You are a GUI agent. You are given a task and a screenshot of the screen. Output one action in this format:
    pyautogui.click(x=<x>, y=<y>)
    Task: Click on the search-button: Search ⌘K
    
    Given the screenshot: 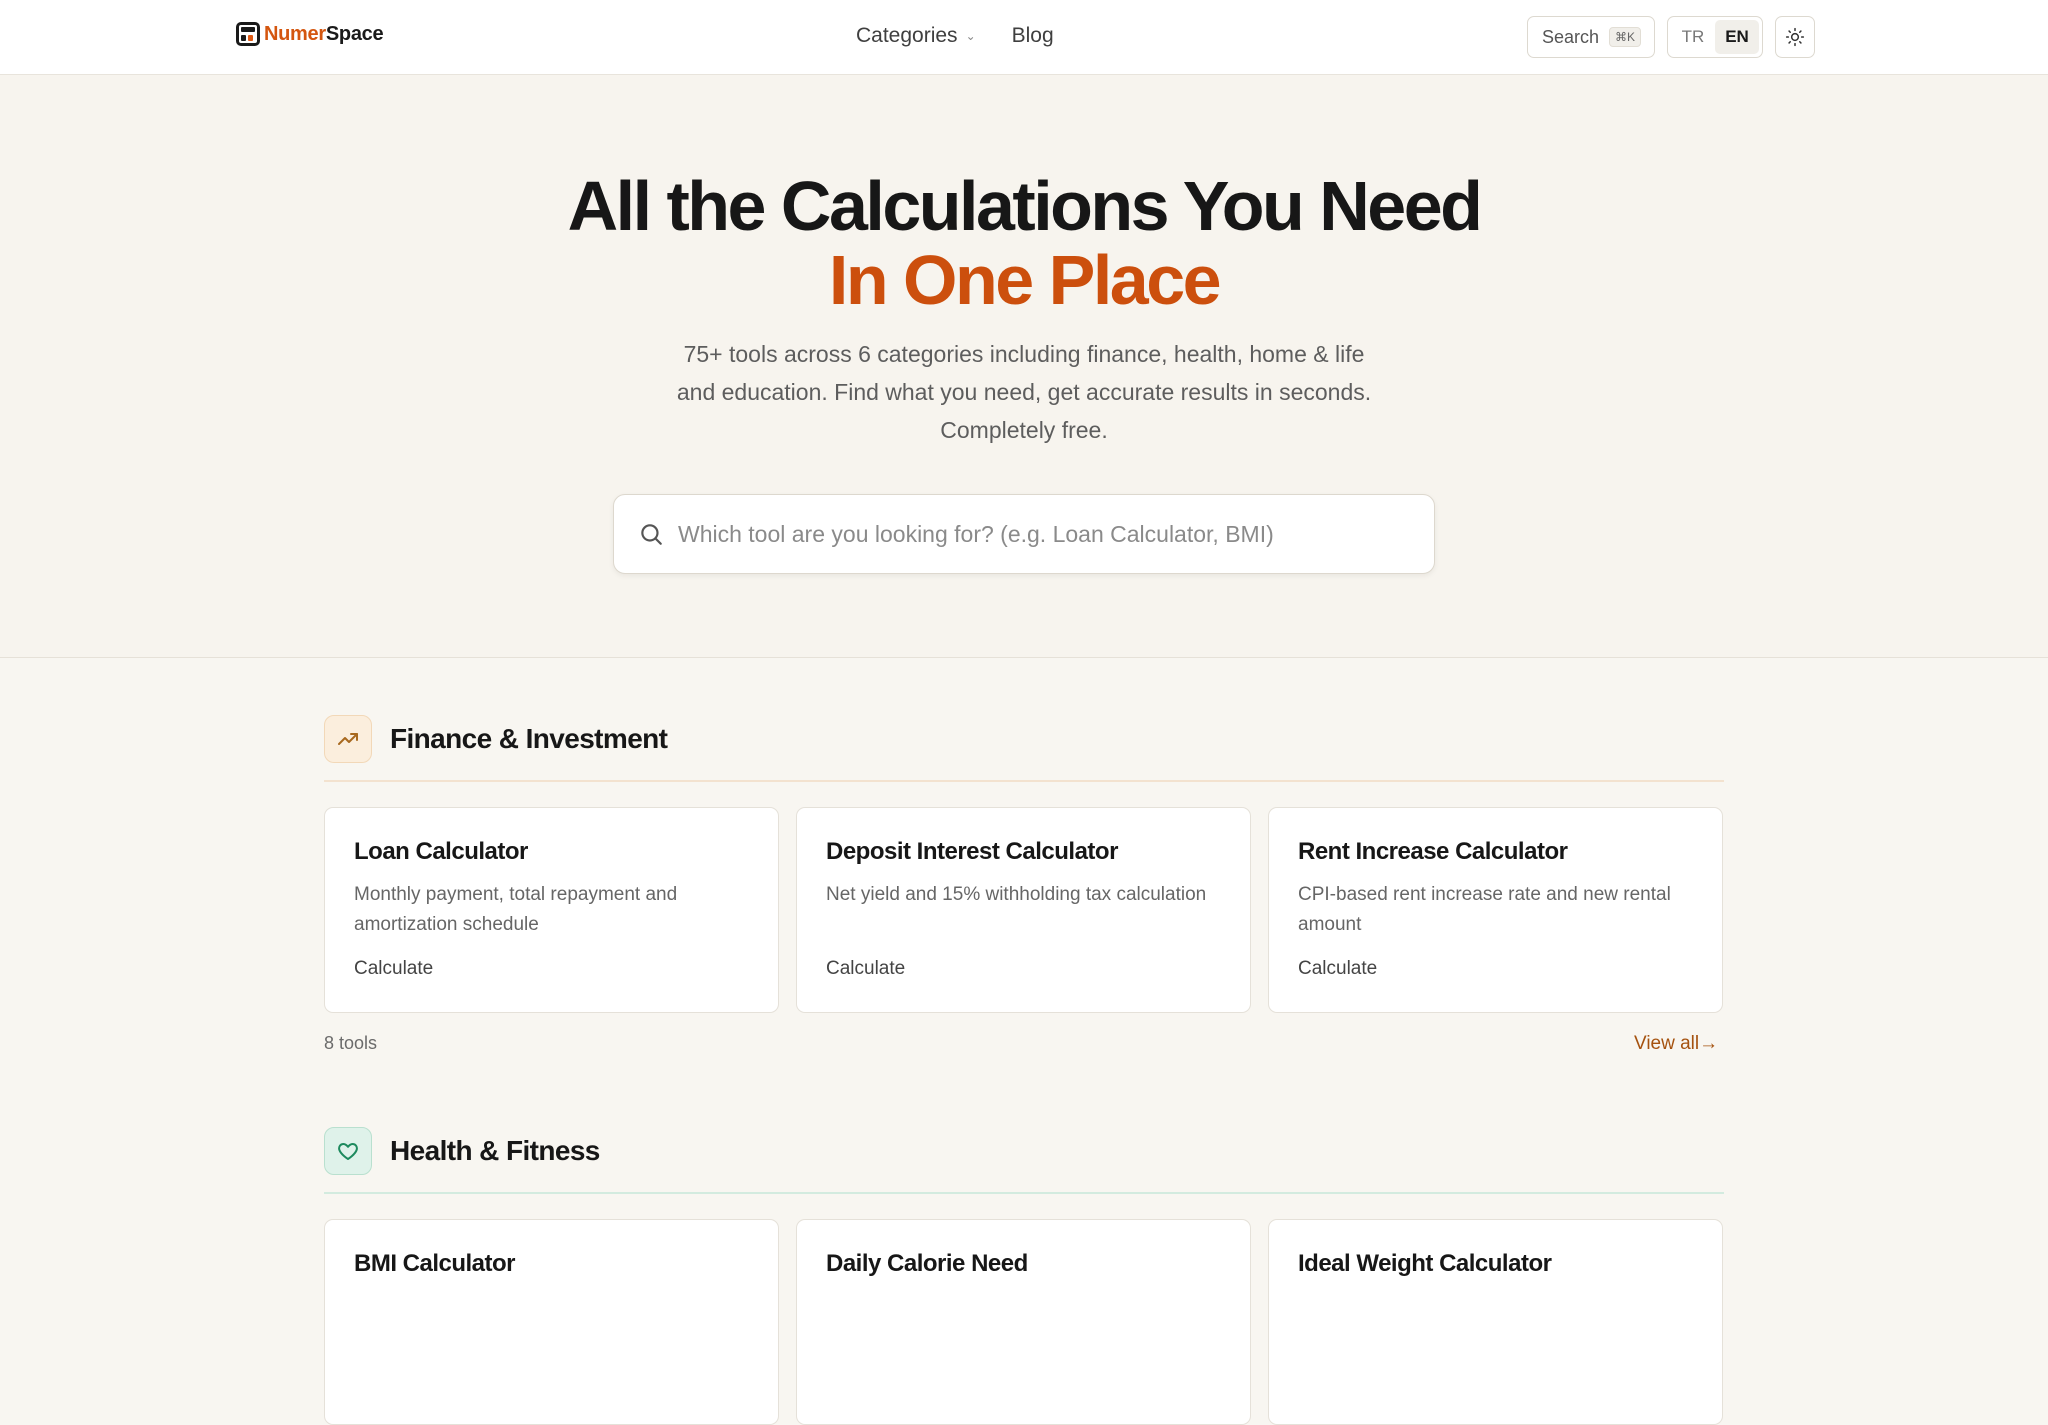 What is the action you would take?
    pyautogui.click(x=1591, y=37)
    